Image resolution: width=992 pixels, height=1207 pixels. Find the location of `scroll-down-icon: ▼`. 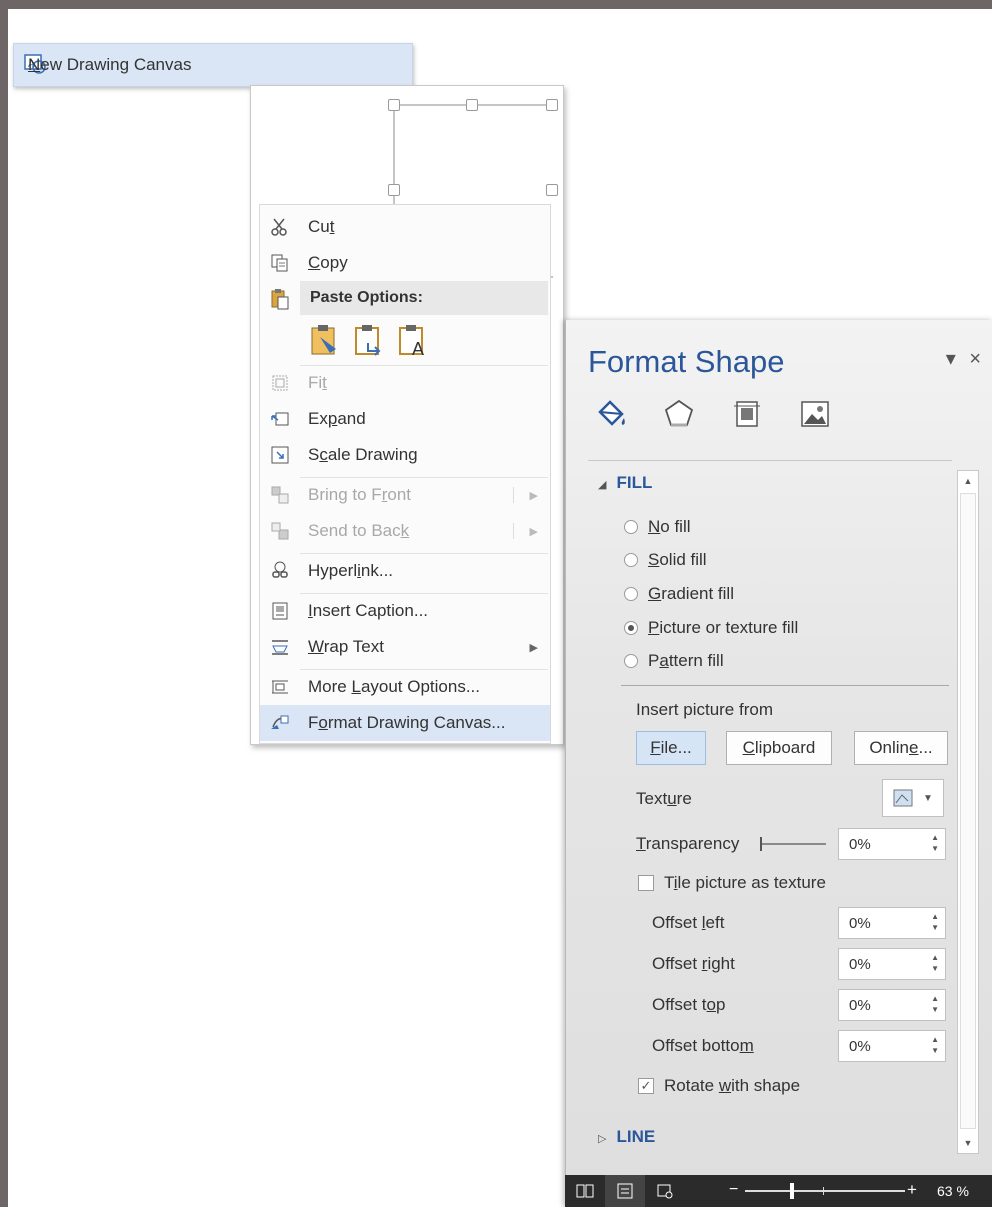

scroll-down-icon: ▼ is located at coordinates (968, 1143).